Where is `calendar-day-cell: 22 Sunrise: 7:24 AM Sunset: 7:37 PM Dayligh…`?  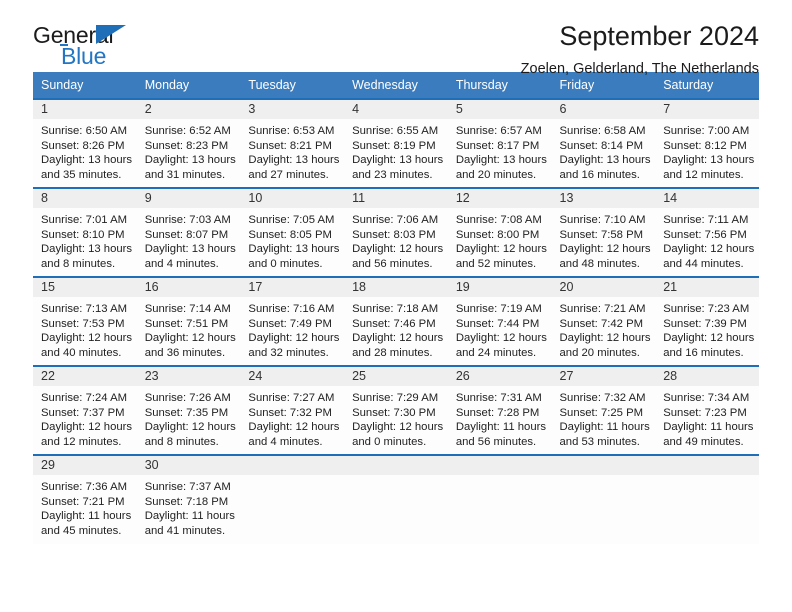 calendar-day-cell: 22 Sunrise: 7:24 AM Sunset: 7:37 PM Dayligh… is located at coordinates (85, 410).